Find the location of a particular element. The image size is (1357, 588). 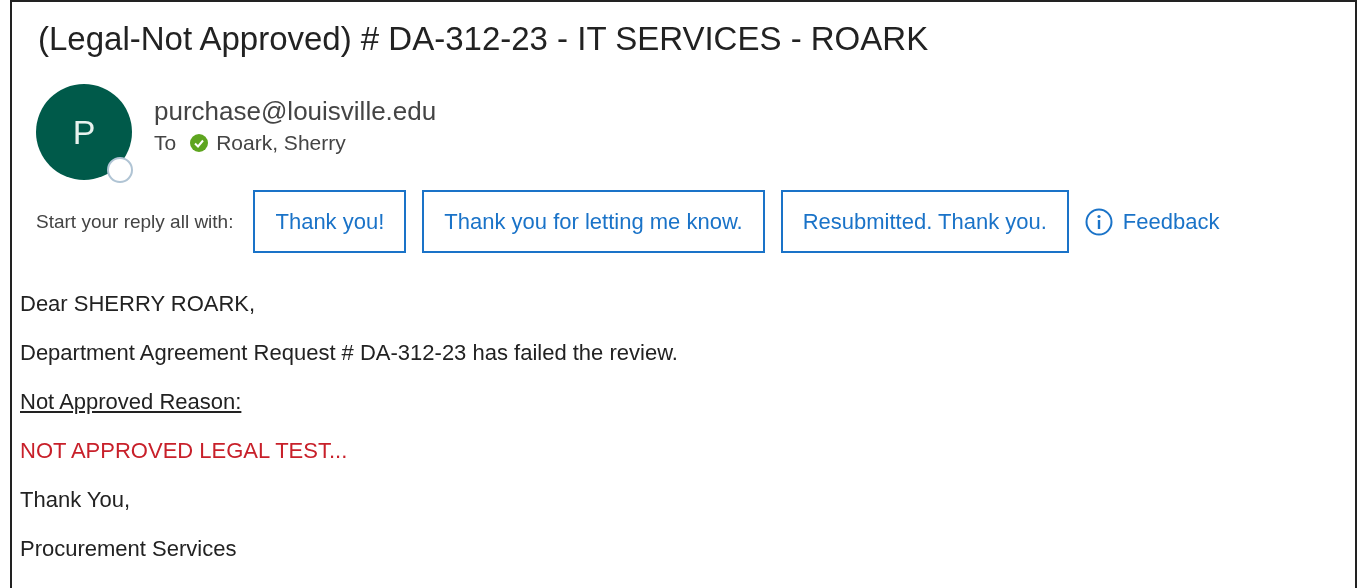

email-subject: (Legal-Not Approved) # DA-312-23 - IT SERVICES - ROARK is located at coordinates (484, 39).